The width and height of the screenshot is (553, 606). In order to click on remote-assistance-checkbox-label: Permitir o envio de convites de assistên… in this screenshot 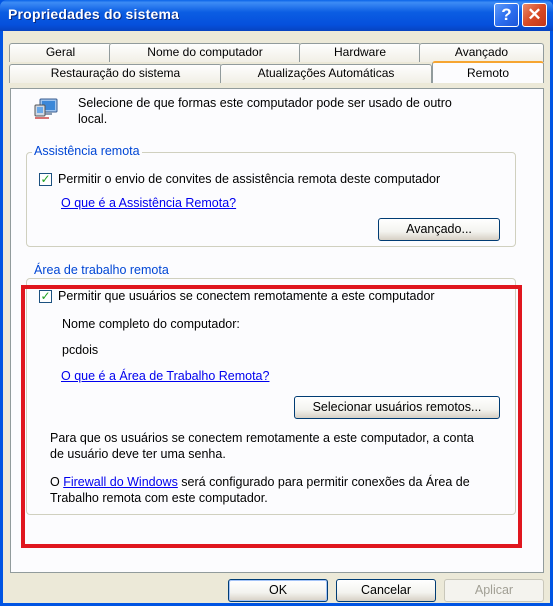, I will do `click(249, 179)`.